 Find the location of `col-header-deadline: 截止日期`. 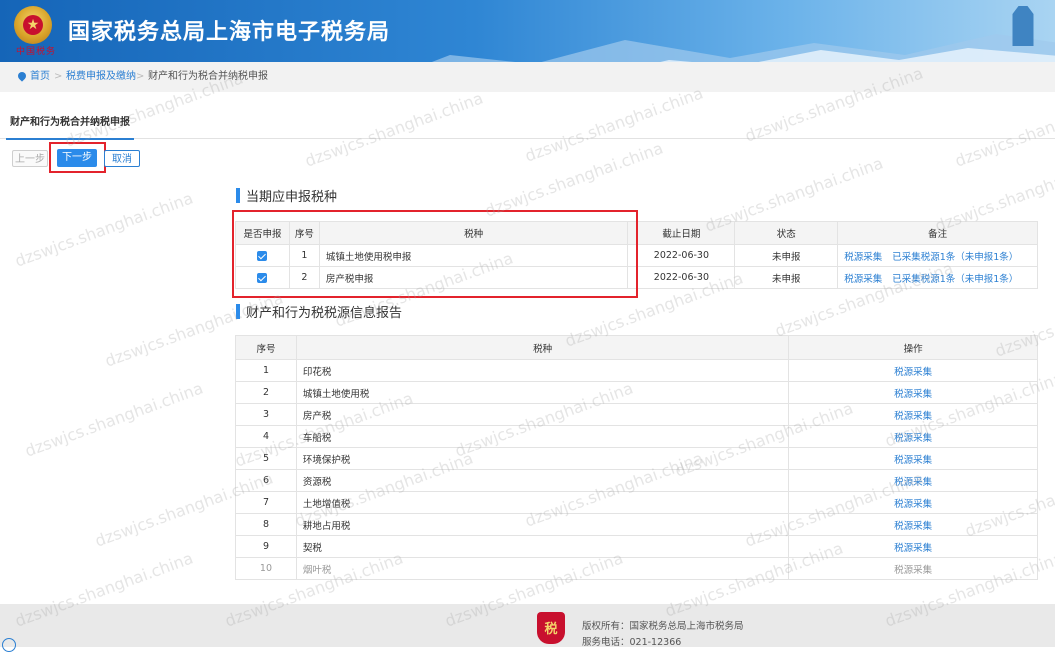

col-header-deadline: 截止日期 is located at coordinates (681, 233).